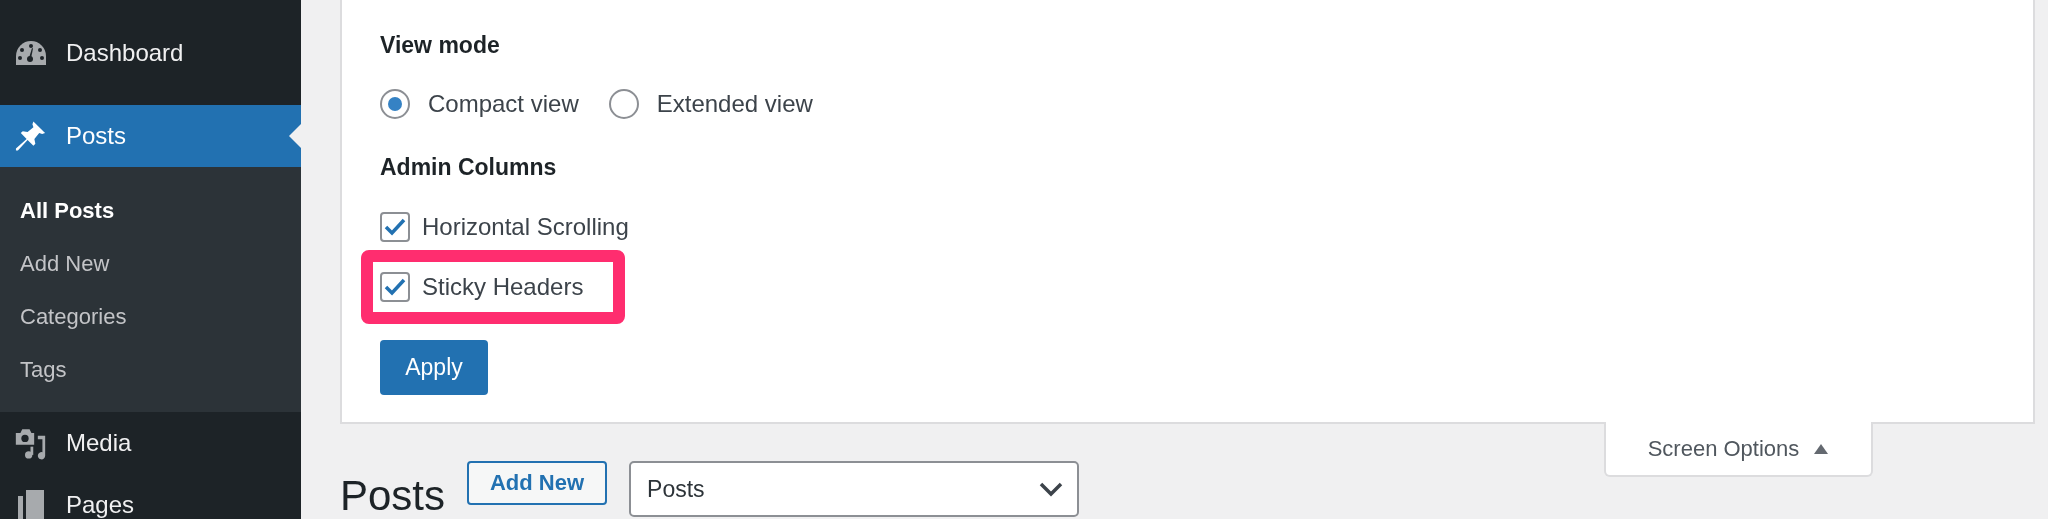  What do you see at coordinates (150, 443) in the screenshot?
I see `sidebar-menu-item: Media` at bounding box center [150, 443].